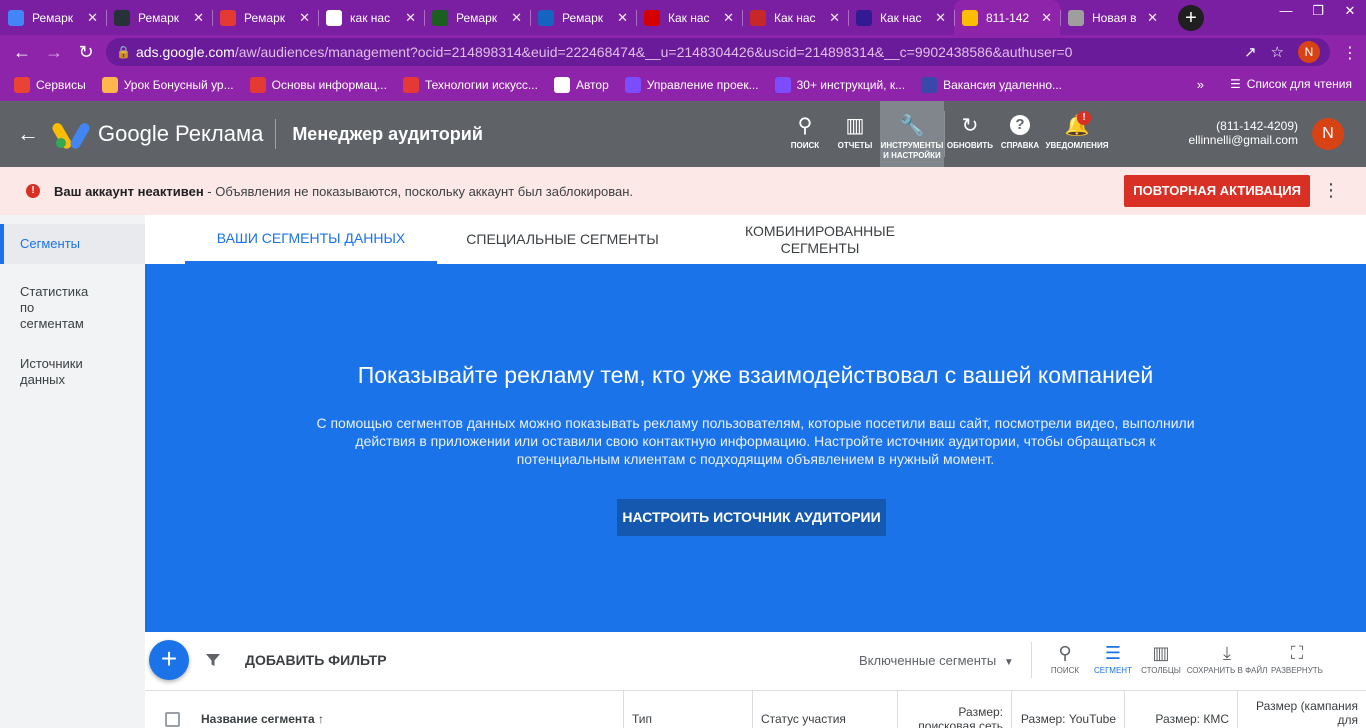 The width and height of the screenshot is (1366, 728). What do you see at coordinates (912, 134) in the screenshot?
I see `header-wrench-button: 🔧 ИНСТРУМЕНТЫ И НАСТРОЙКИ` at bounding box center [912, 134].